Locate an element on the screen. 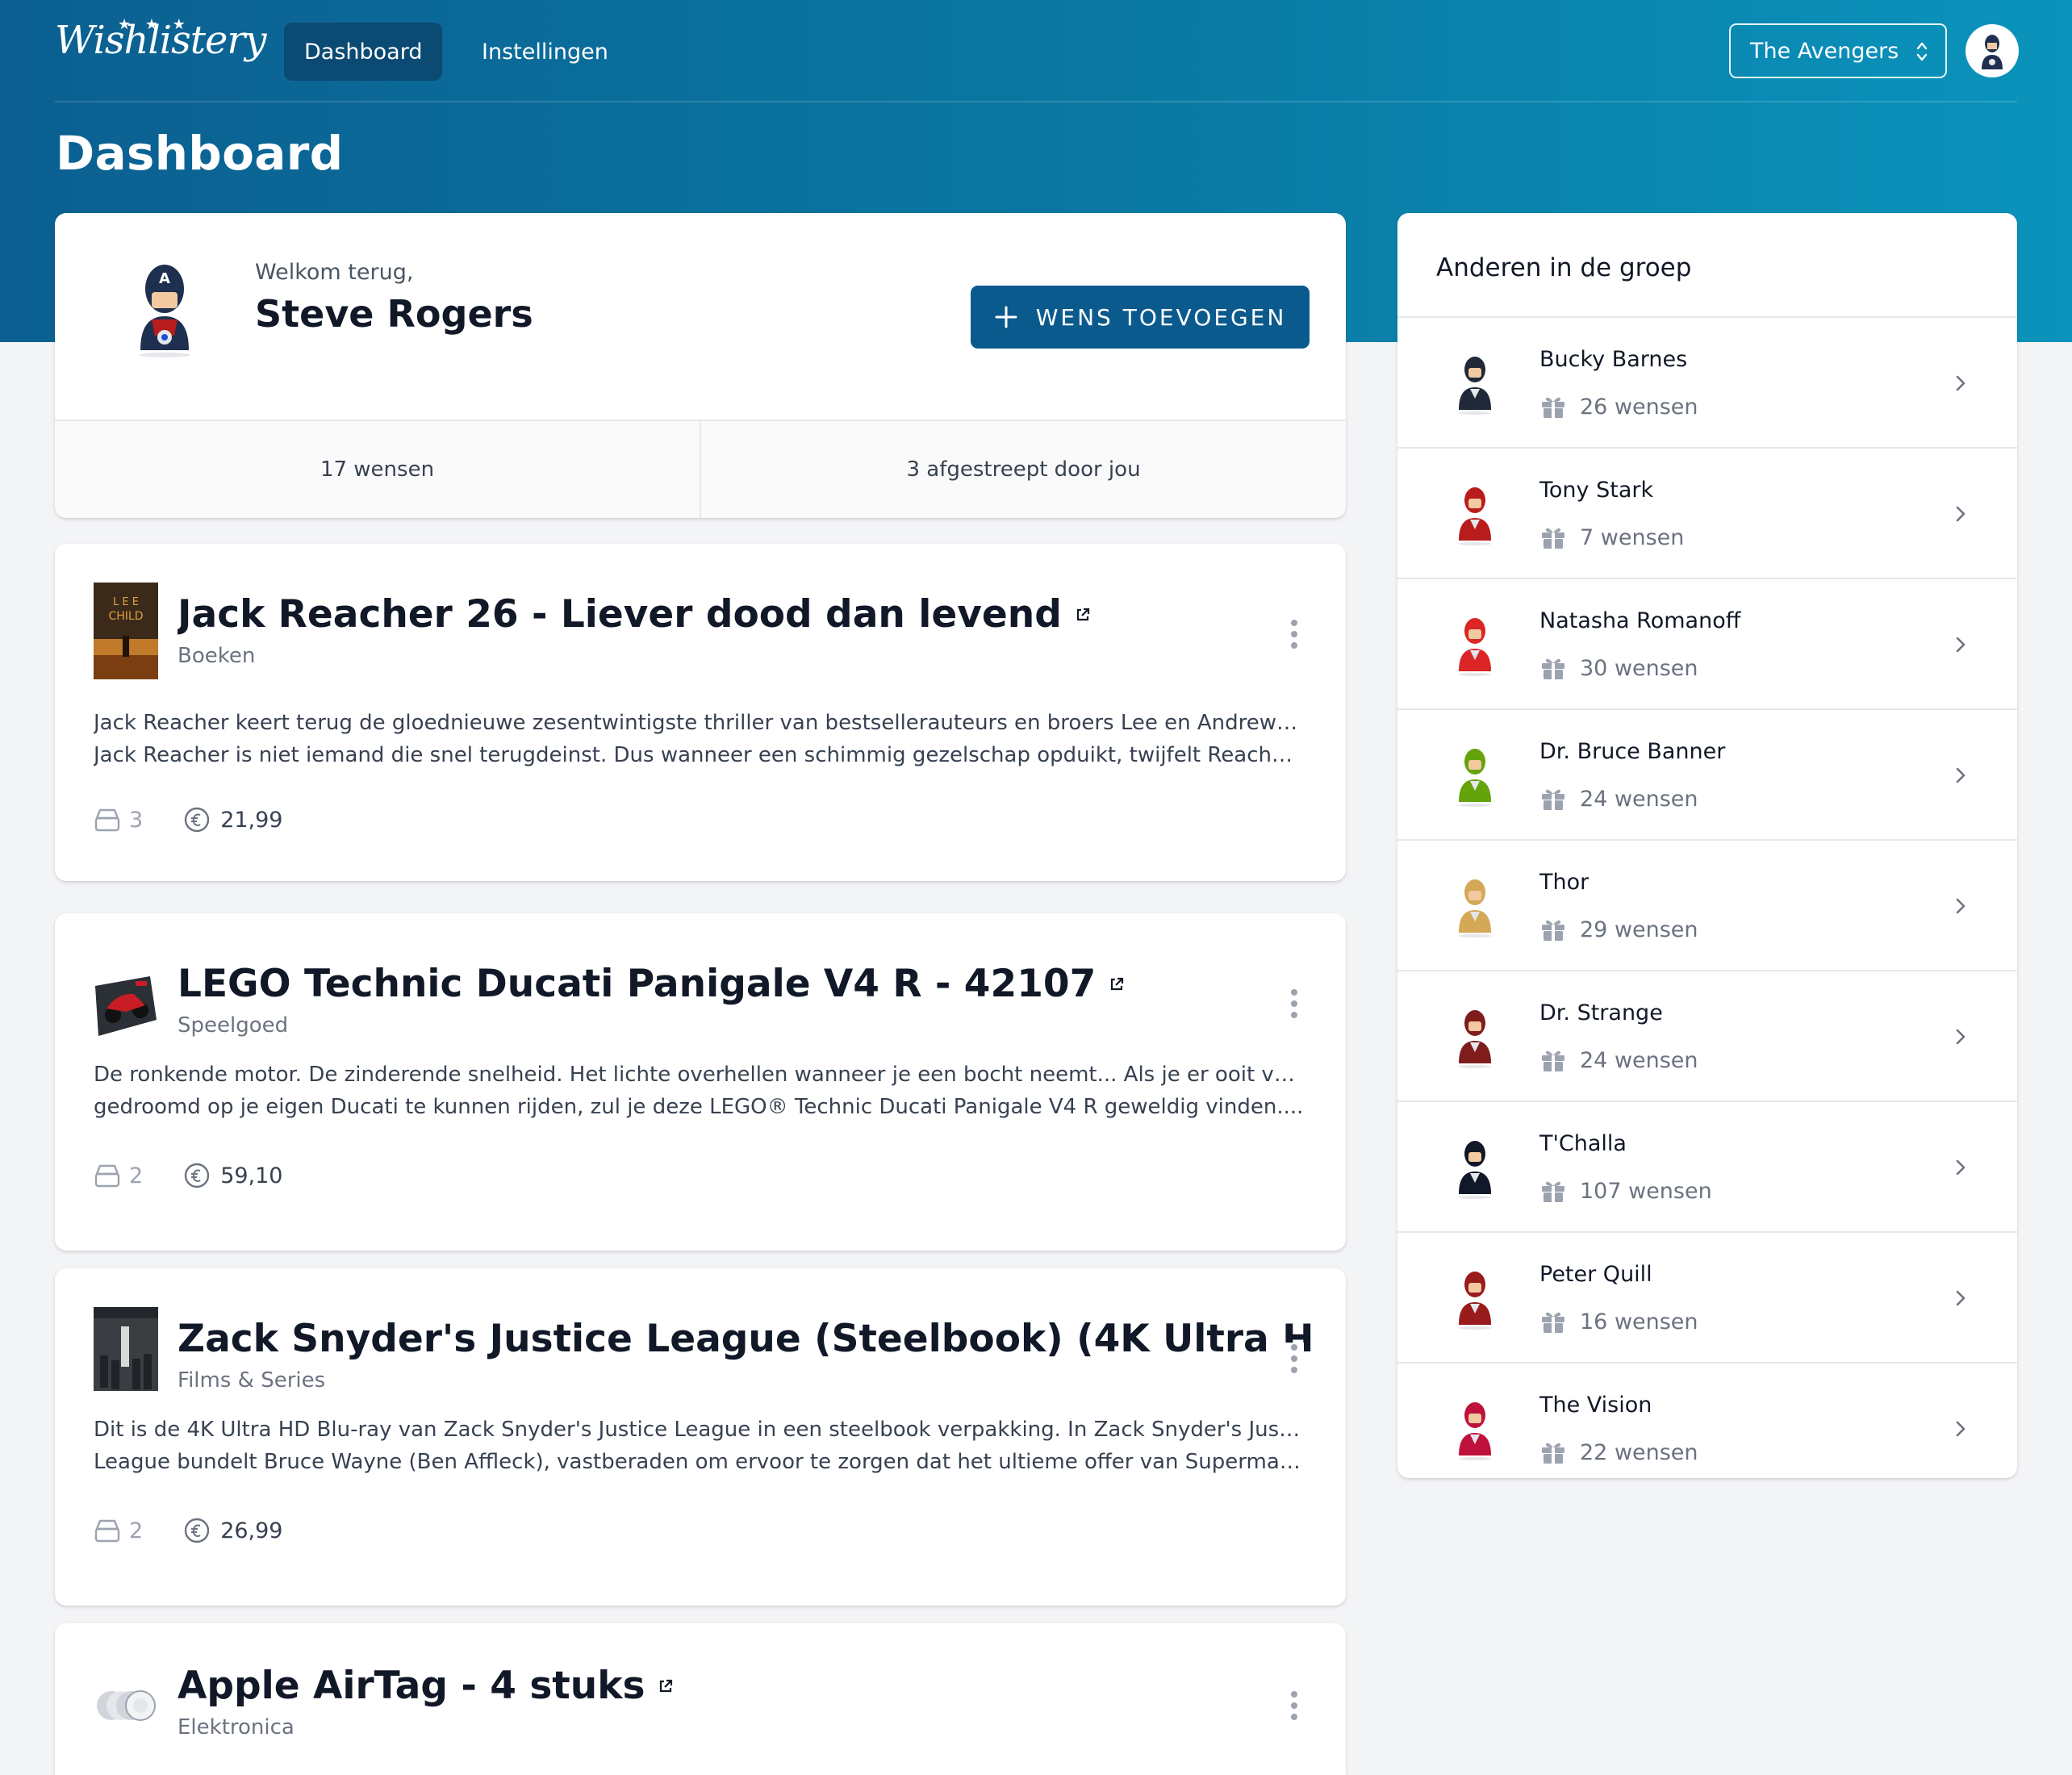 This screenshot has width=2072, height=1775. group-member-row: Dr. Strange 24 wensen is located at coordinates (1707, 1035).